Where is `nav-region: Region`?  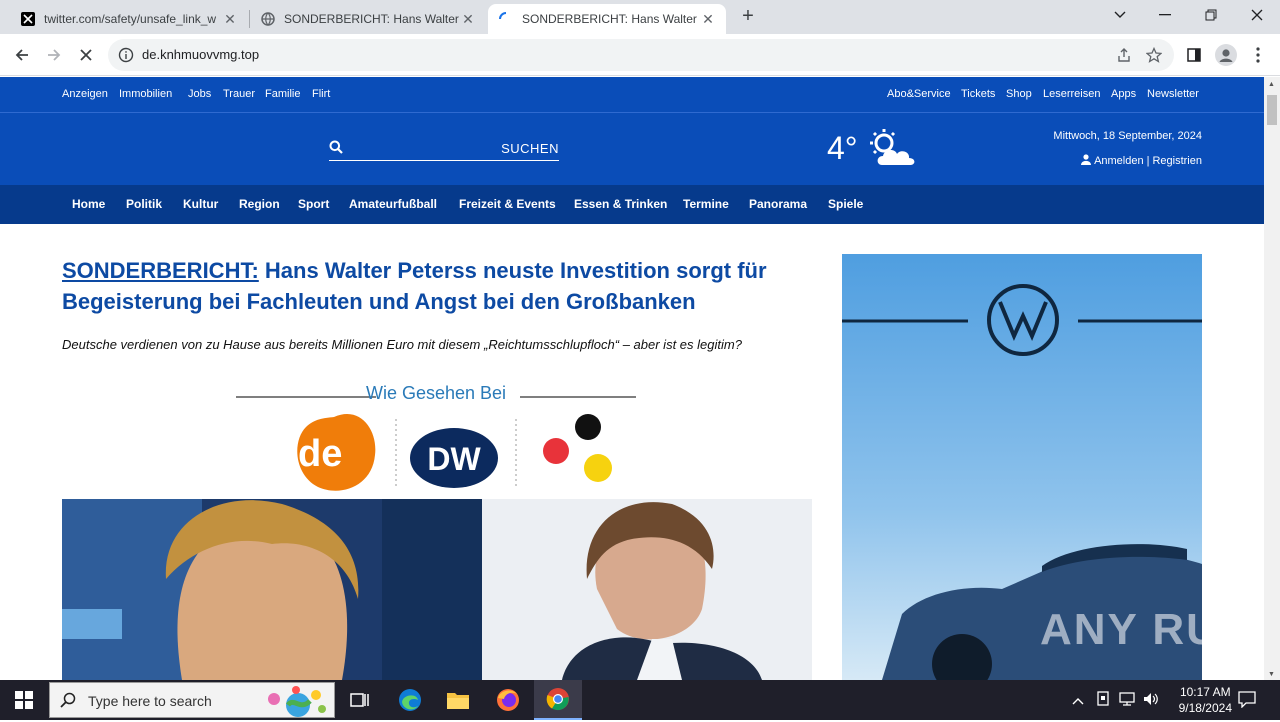
nav-region: Region is located at coordinates (259, 204).